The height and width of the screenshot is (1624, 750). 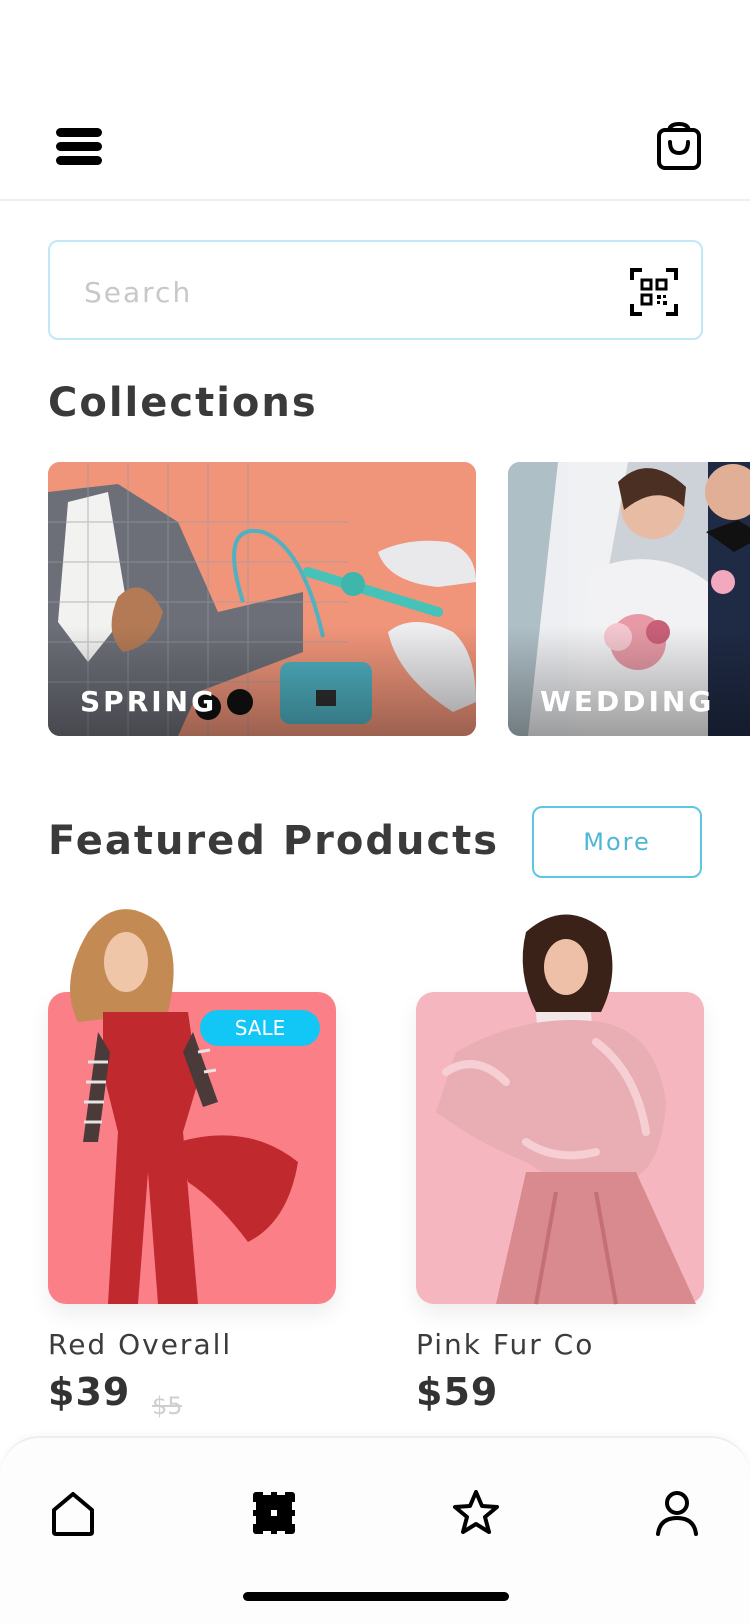 What do you see at coordinates (260, 1028) in the screenshot?
I see `sale-badge: SALE` at bounding box center [260, 1028].